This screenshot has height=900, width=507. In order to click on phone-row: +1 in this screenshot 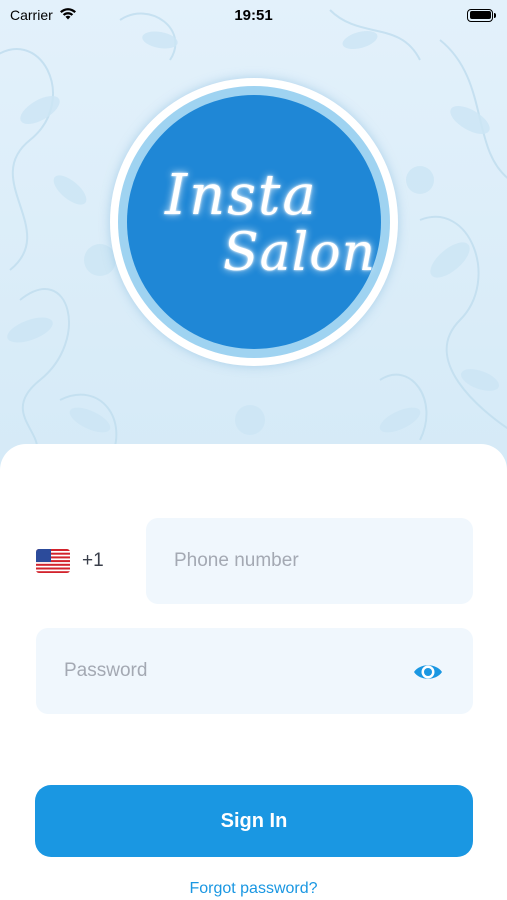, I will do `click(254, 561)`.